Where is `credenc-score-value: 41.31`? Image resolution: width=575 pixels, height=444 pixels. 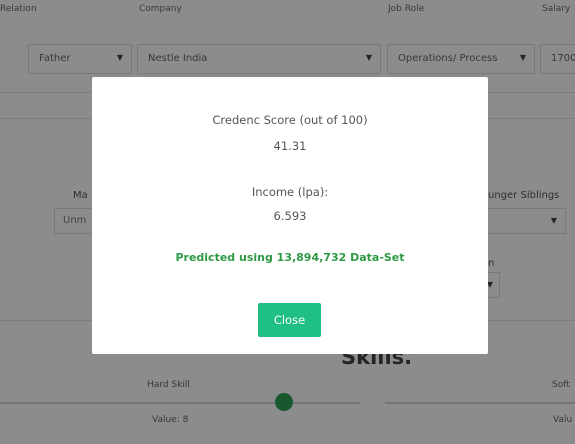 credenc-score-value: 41.31 is located at coordinates (290, 146).